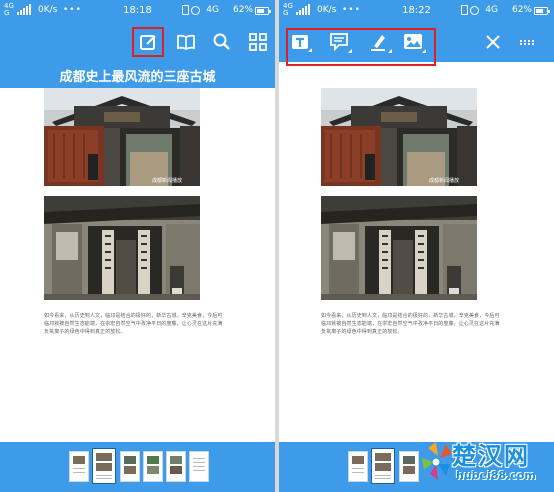  What do you see at coordinates (361, 47) in the screenshot?
I see `edit-tools-highlight` at bounding box center [361, 47].